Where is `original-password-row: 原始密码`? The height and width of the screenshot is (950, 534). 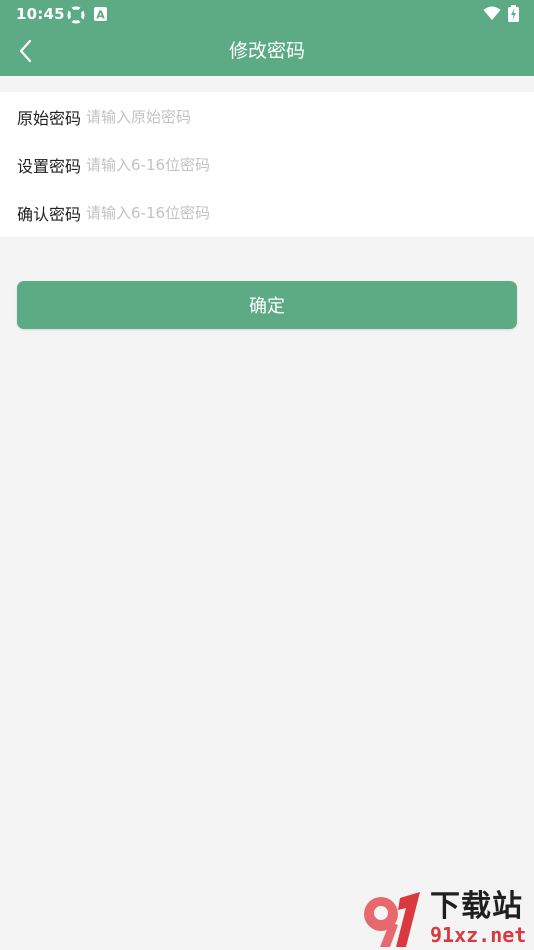
original-password-row: 原始密码 is located at coordinates (267, 117).